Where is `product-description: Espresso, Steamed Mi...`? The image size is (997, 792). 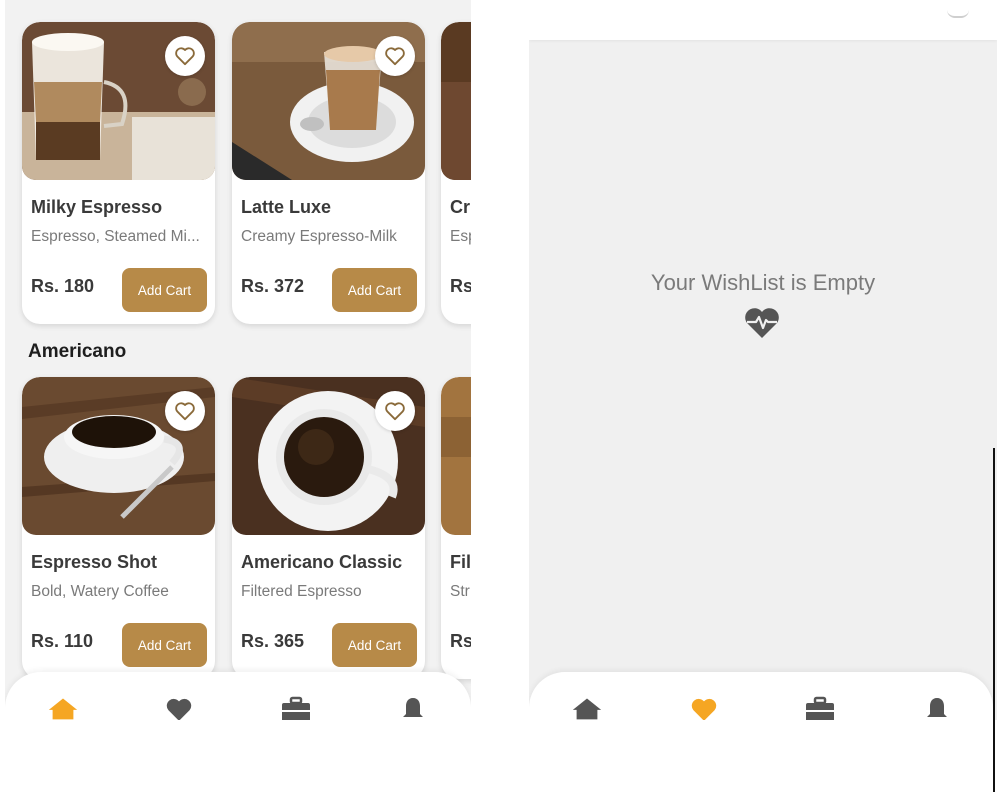 product-description: Espresso, Steamed Mi... is located at coordinates (115, 236).